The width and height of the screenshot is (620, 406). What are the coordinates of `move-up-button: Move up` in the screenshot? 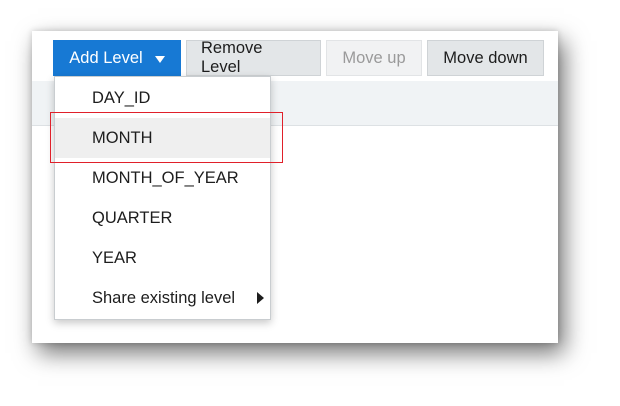 It's located at (374, 58).